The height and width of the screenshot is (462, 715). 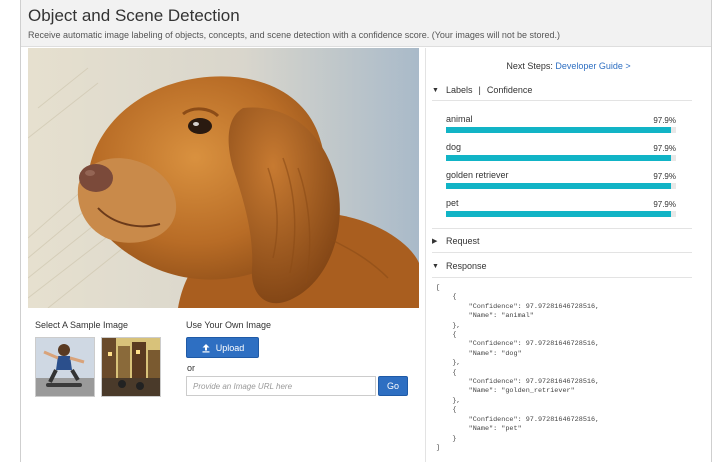 I want to click on page-title: Object and Scene Detection, so click(x=134, y=15).